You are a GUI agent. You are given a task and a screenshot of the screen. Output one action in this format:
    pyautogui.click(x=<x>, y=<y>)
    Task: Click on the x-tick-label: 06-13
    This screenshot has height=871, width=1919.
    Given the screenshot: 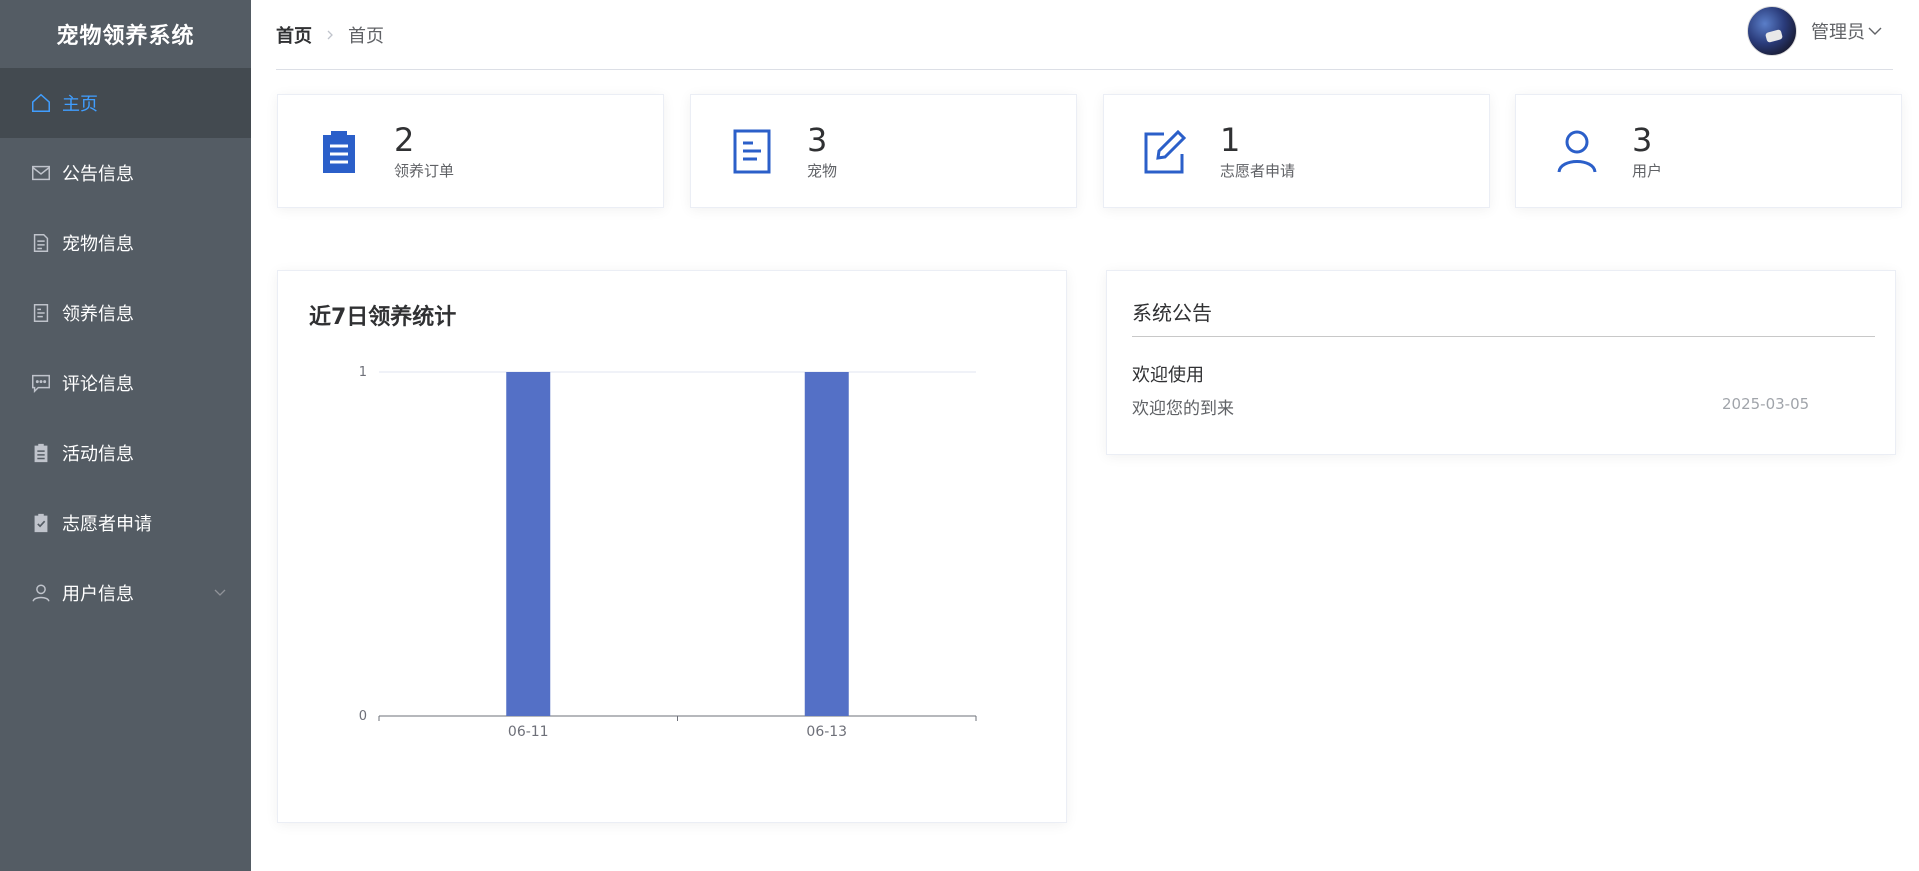 What is the action you would take?
    pyautogui.click(x=826, y=732)
    